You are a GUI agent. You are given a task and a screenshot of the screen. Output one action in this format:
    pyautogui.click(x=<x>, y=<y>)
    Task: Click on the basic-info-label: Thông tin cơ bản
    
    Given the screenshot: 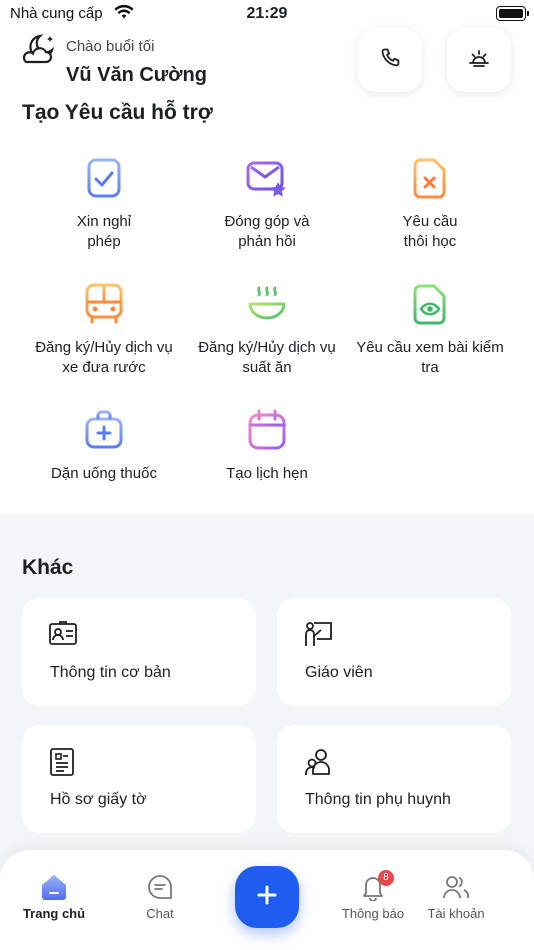 What is the action you would take?
    pyautogui.click(x=110, y=672)
    